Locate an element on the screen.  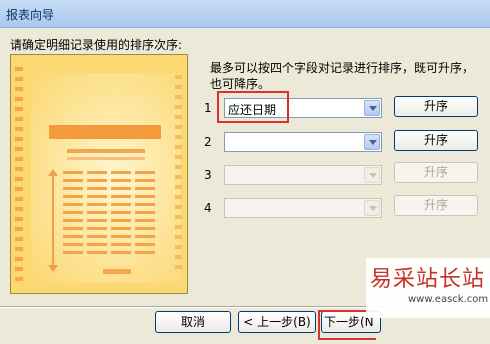
sort-index-3: 3 is located at coordinates (208, 175).